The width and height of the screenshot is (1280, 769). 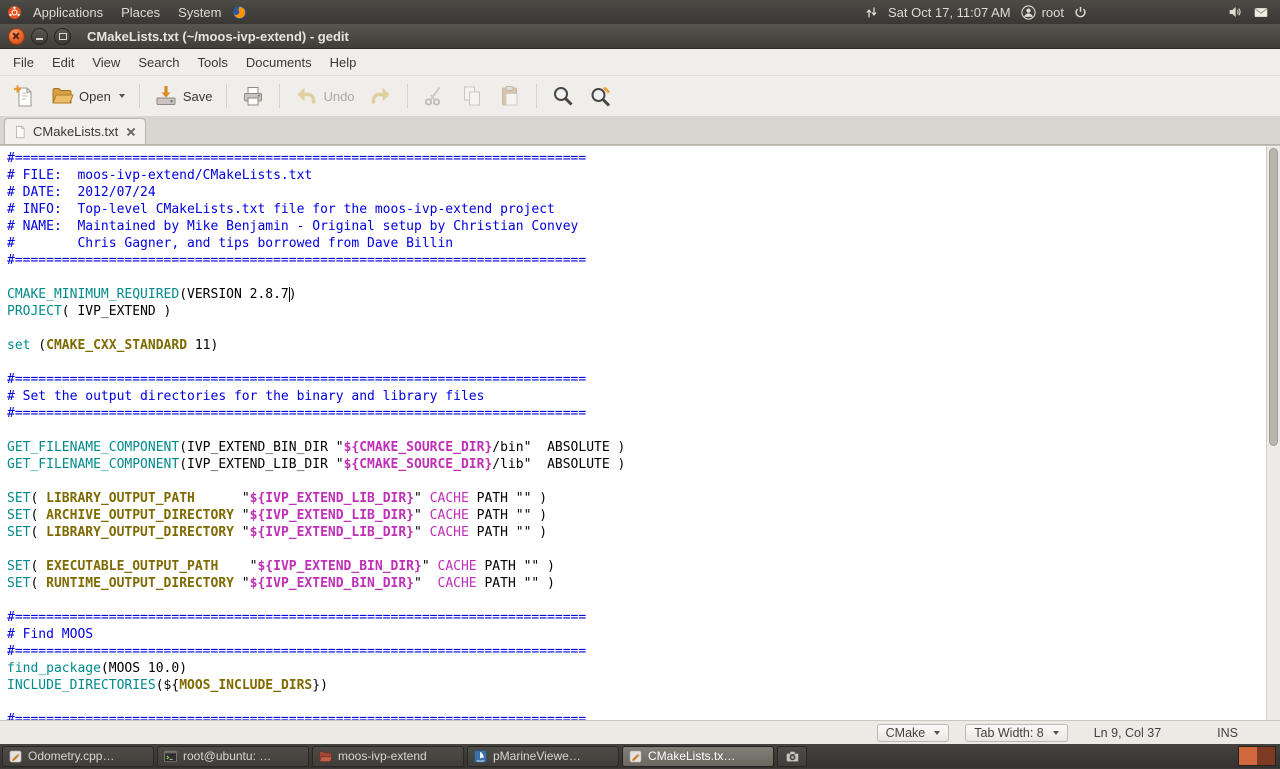 What do you see at coordinates (905, 732) in the screenshot?
I see `language-label: CMake` at bounding box center [905, 732].